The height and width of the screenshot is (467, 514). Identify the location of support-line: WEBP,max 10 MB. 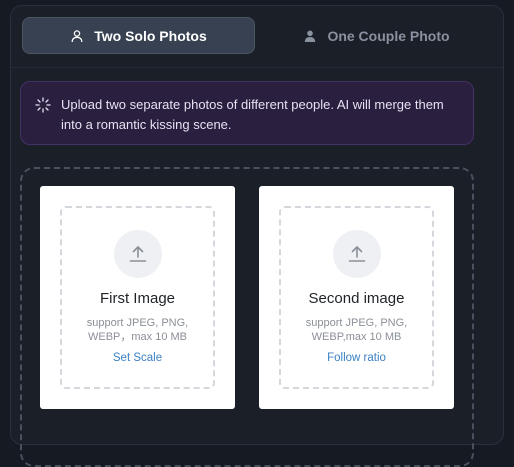
(356, 337).